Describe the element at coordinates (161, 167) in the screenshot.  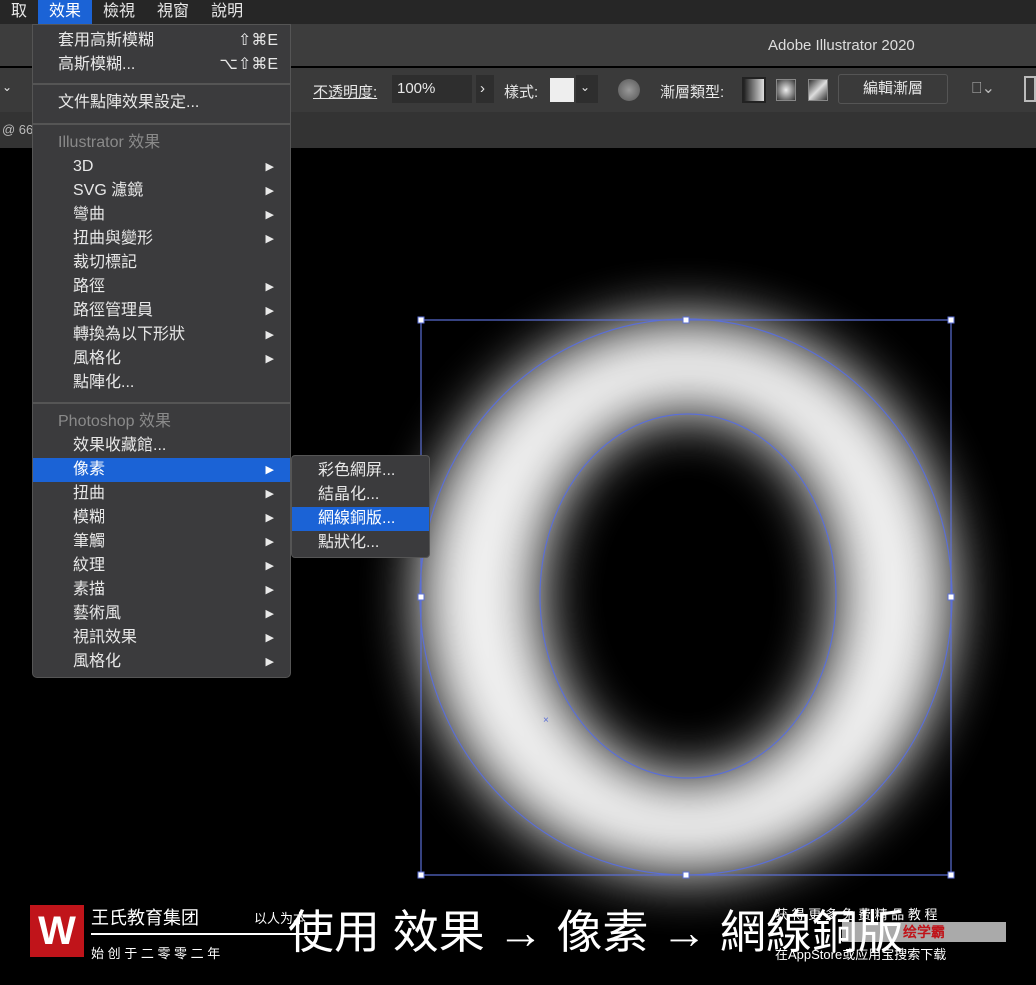
I see `menu-item-illustrator-effect: 3D ▶` at that location.